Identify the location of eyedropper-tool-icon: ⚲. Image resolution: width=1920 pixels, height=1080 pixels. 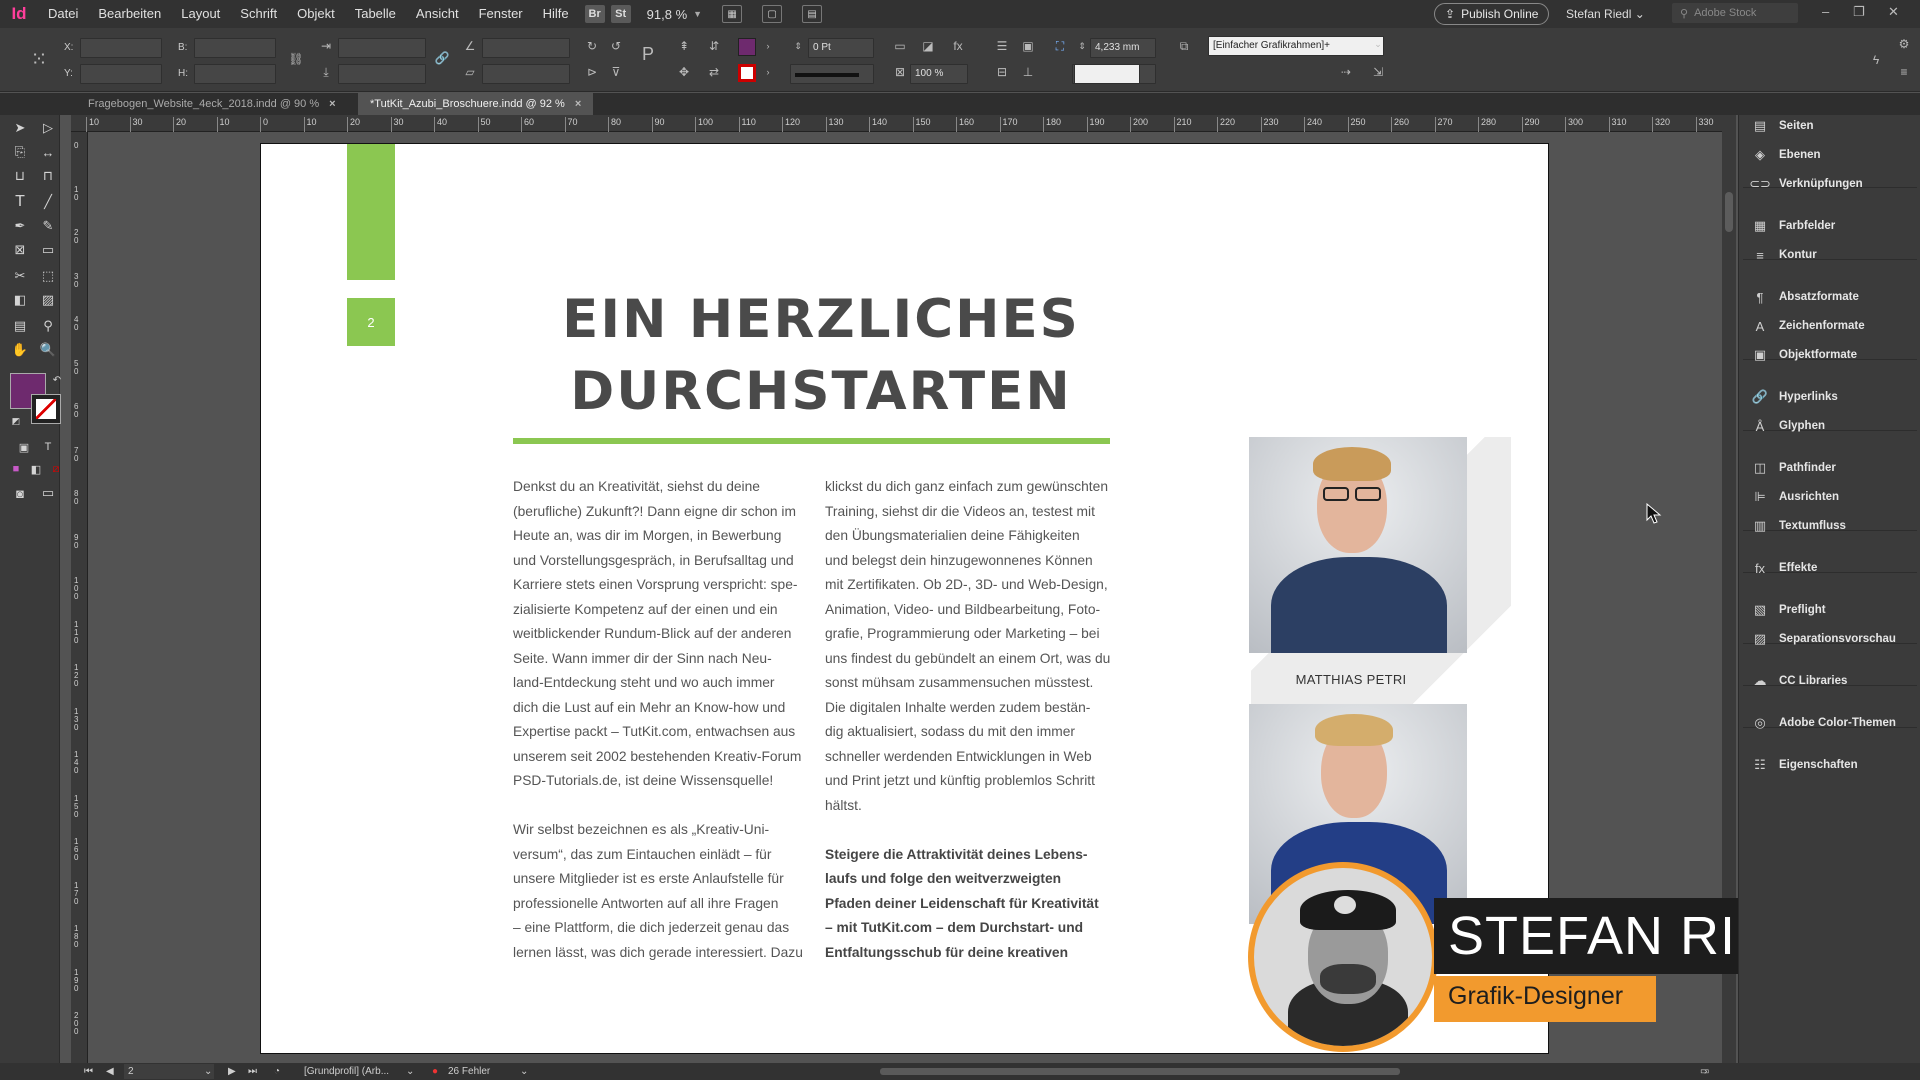
(48, 326).